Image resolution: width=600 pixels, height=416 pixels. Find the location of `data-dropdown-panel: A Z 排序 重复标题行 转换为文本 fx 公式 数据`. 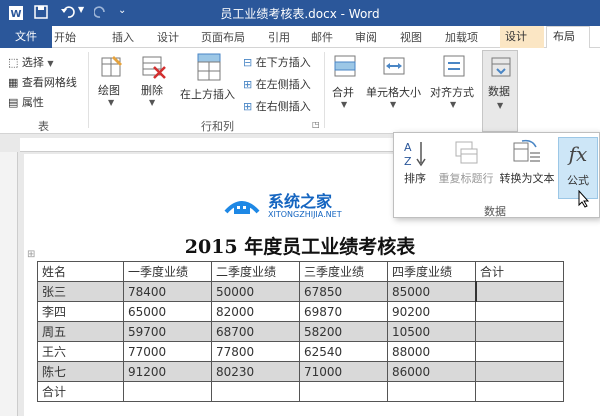

data-dropdown-panel: A Z 排序 重复标题行 转换为文本 fx 公式 数据 is located at coordinates (496, 175).